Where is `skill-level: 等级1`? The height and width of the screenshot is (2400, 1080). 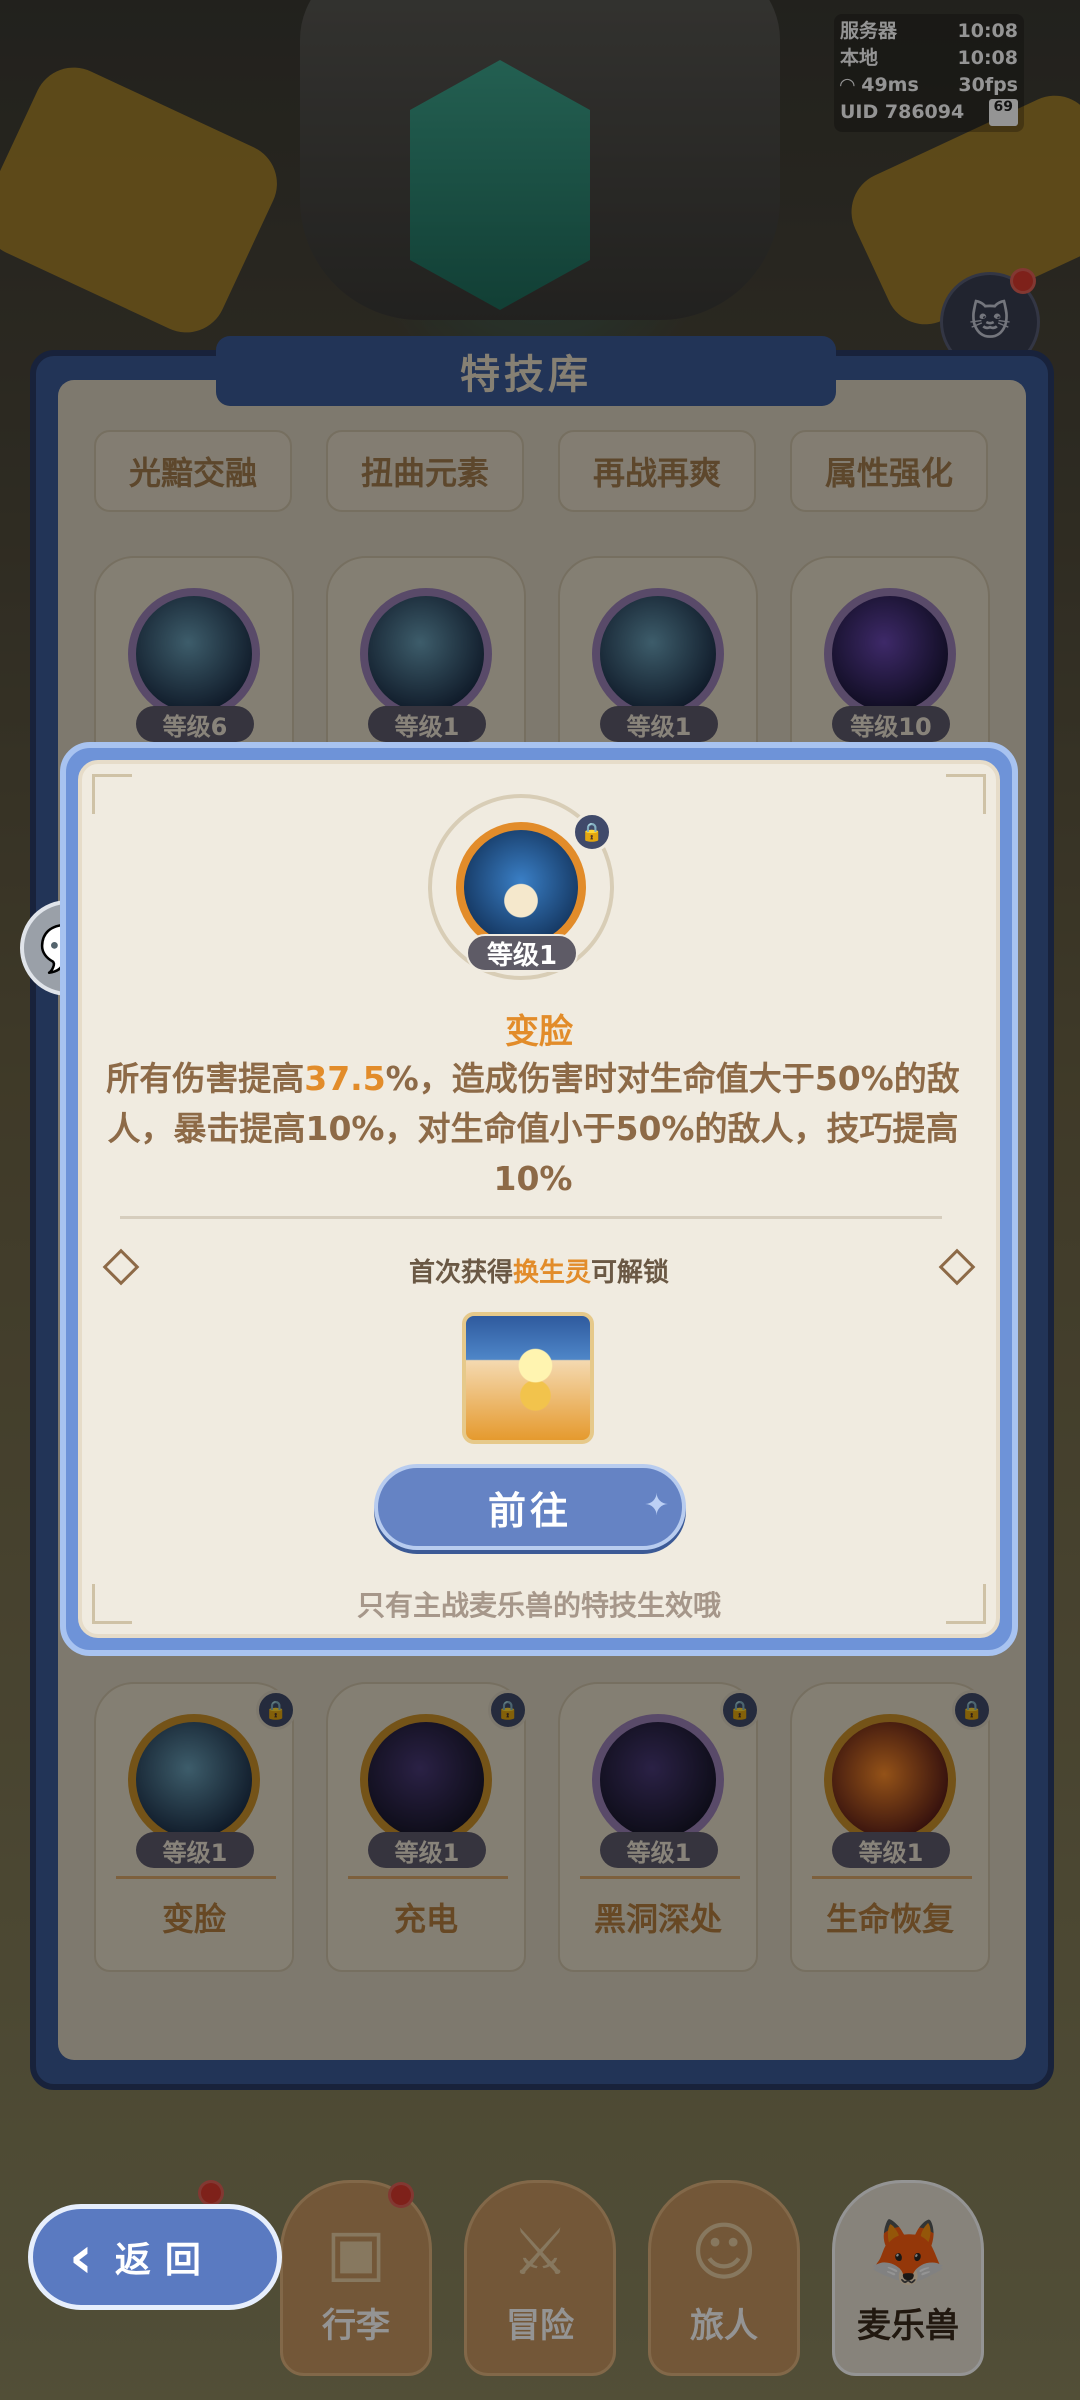
skill-level: 等级1 is located at coordinates (522, 953).